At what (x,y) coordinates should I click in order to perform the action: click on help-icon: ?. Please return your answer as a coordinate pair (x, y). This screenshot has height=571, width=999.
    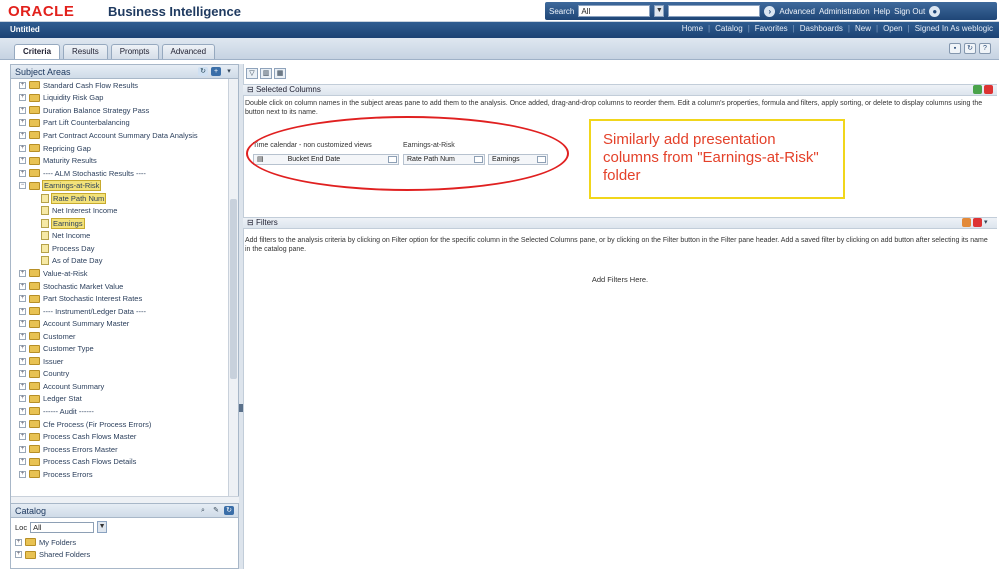
    Looking at the image, I should click on (985, 48).